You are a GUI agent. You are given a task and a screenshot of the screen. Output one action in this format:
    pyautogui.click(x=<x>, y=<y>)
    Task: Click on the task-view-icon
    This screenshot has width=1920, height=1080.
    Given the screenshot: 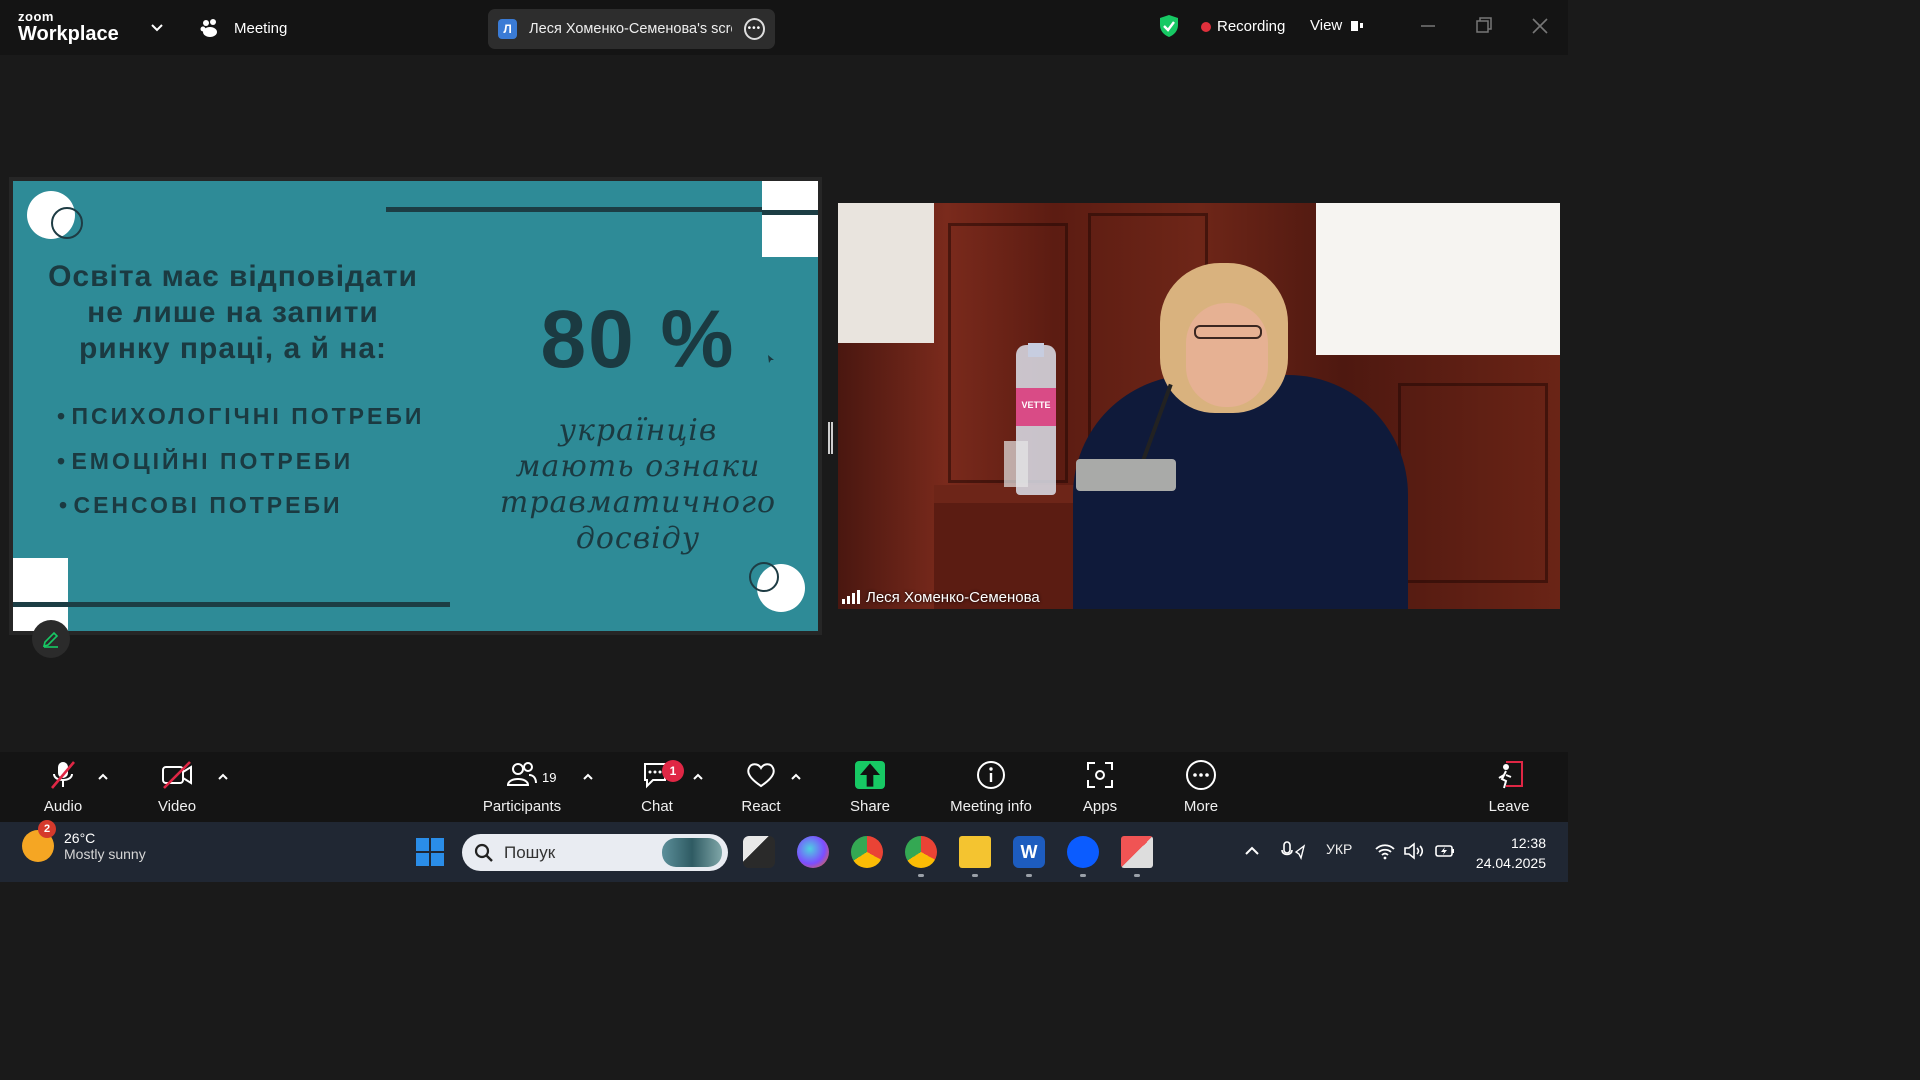 What is the action you would take?
    pyautogui.click(x=759, y=852)
    